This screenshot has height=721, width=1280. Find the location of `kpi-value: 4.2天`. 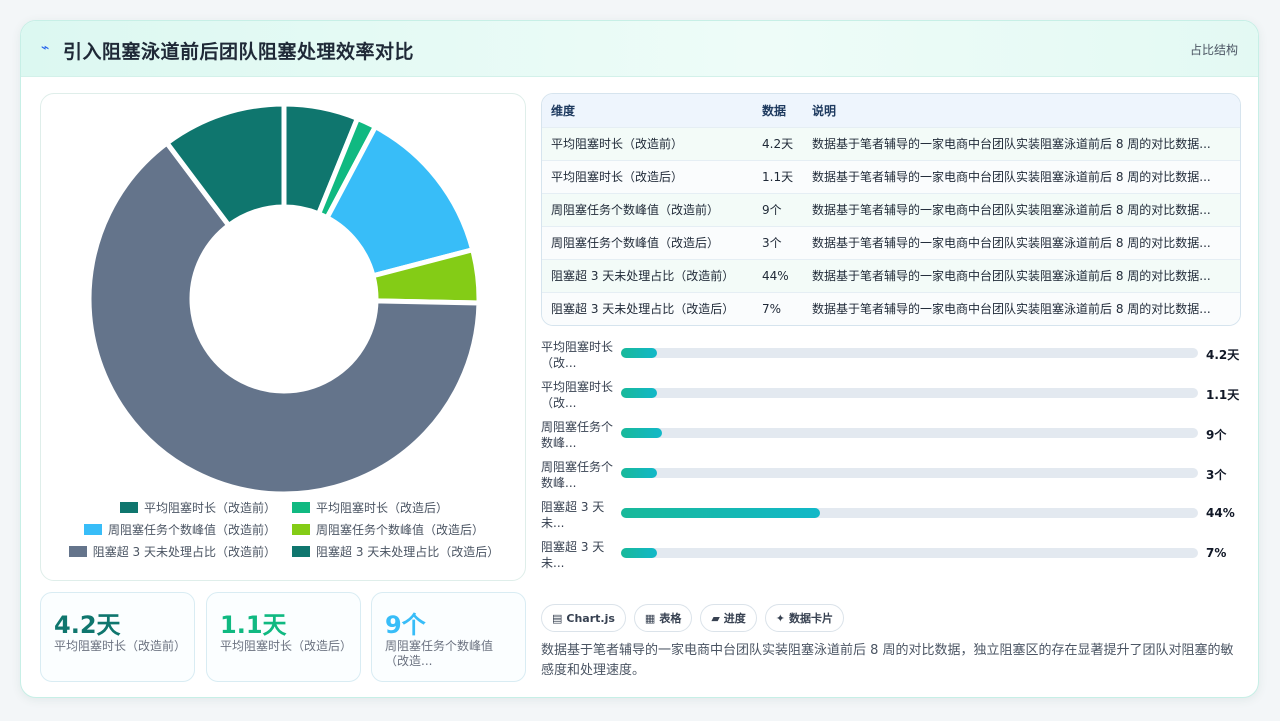

kpi-value: 4.2天 is located at coordinates (87, 625).